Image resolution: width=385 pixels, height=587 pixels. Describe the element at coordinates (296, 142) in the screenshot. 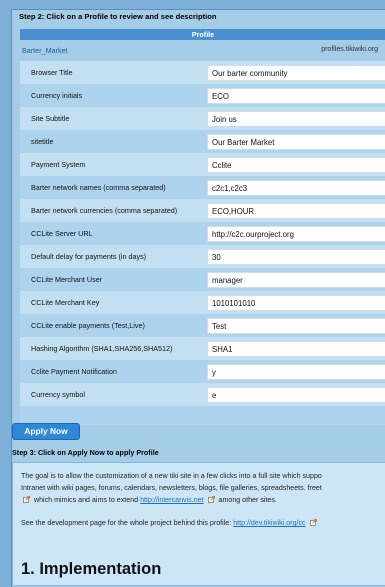

I see `field-input: Our Barter Market` at that location.